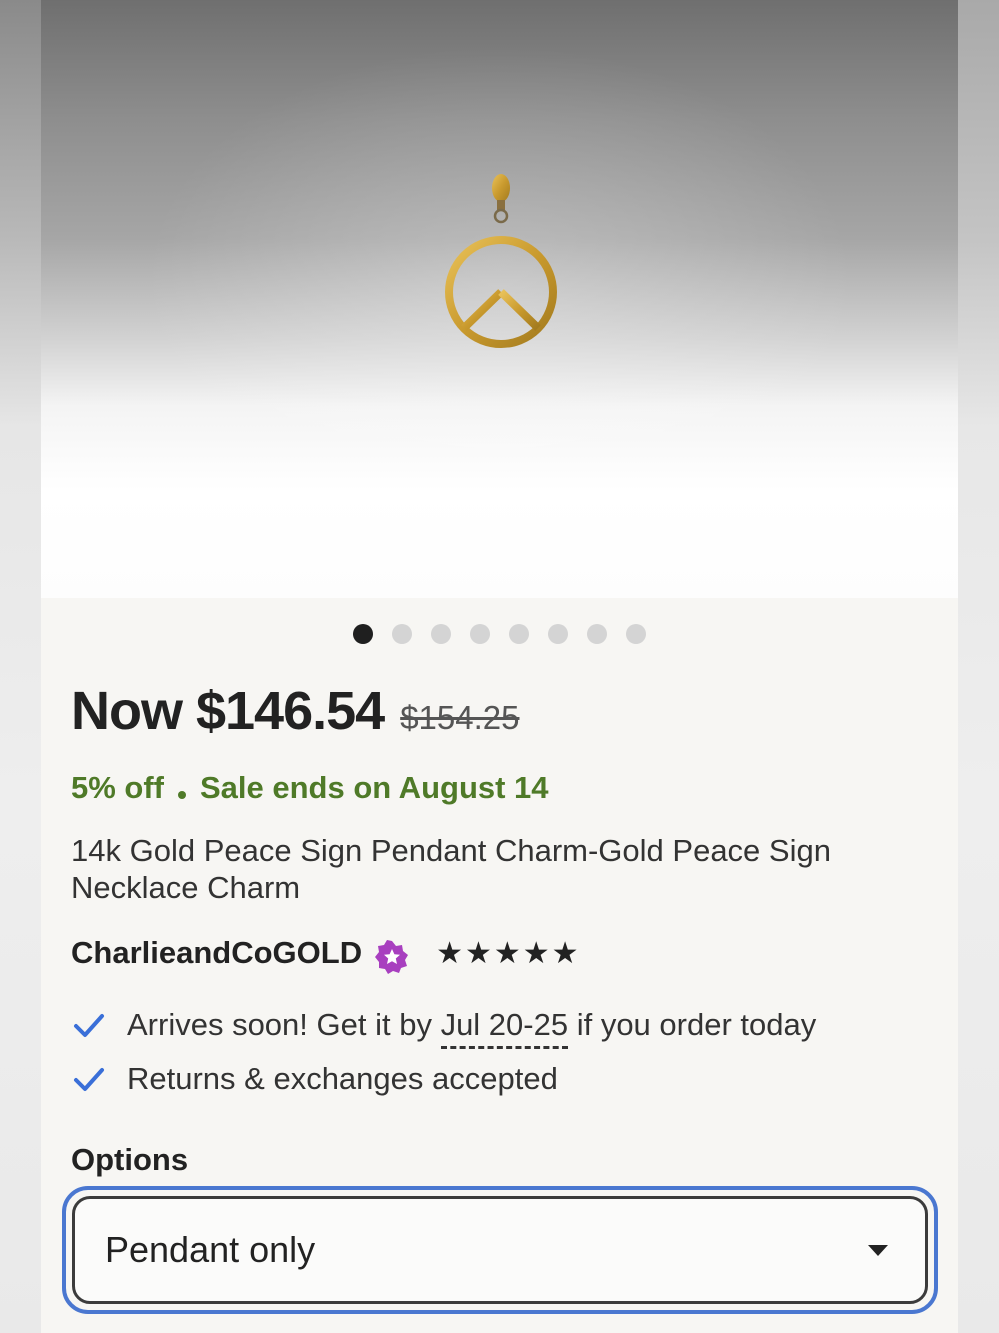  What do you see at coordinates (508, 953) in the screenshot?
I see `rating-stars: ★★★★★` at bounding box center [508, 953].